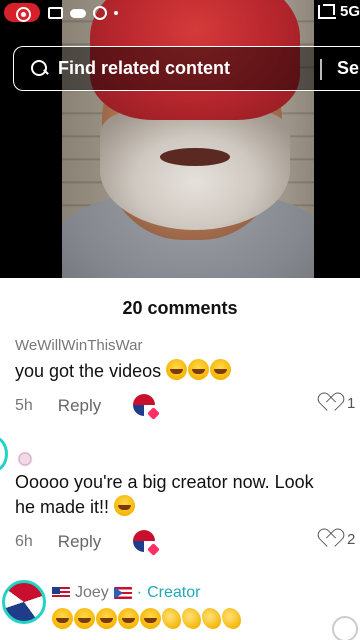 This screenshot has height=640, width=360. I want to click on comment-username: Joey · Creator, so click(126, 593).